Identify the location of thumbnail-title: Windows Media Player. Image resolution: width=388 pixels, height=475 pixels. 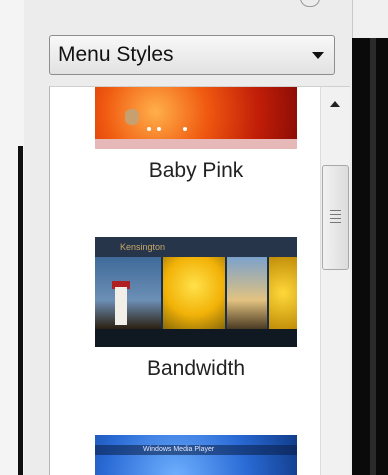
(179, 449).